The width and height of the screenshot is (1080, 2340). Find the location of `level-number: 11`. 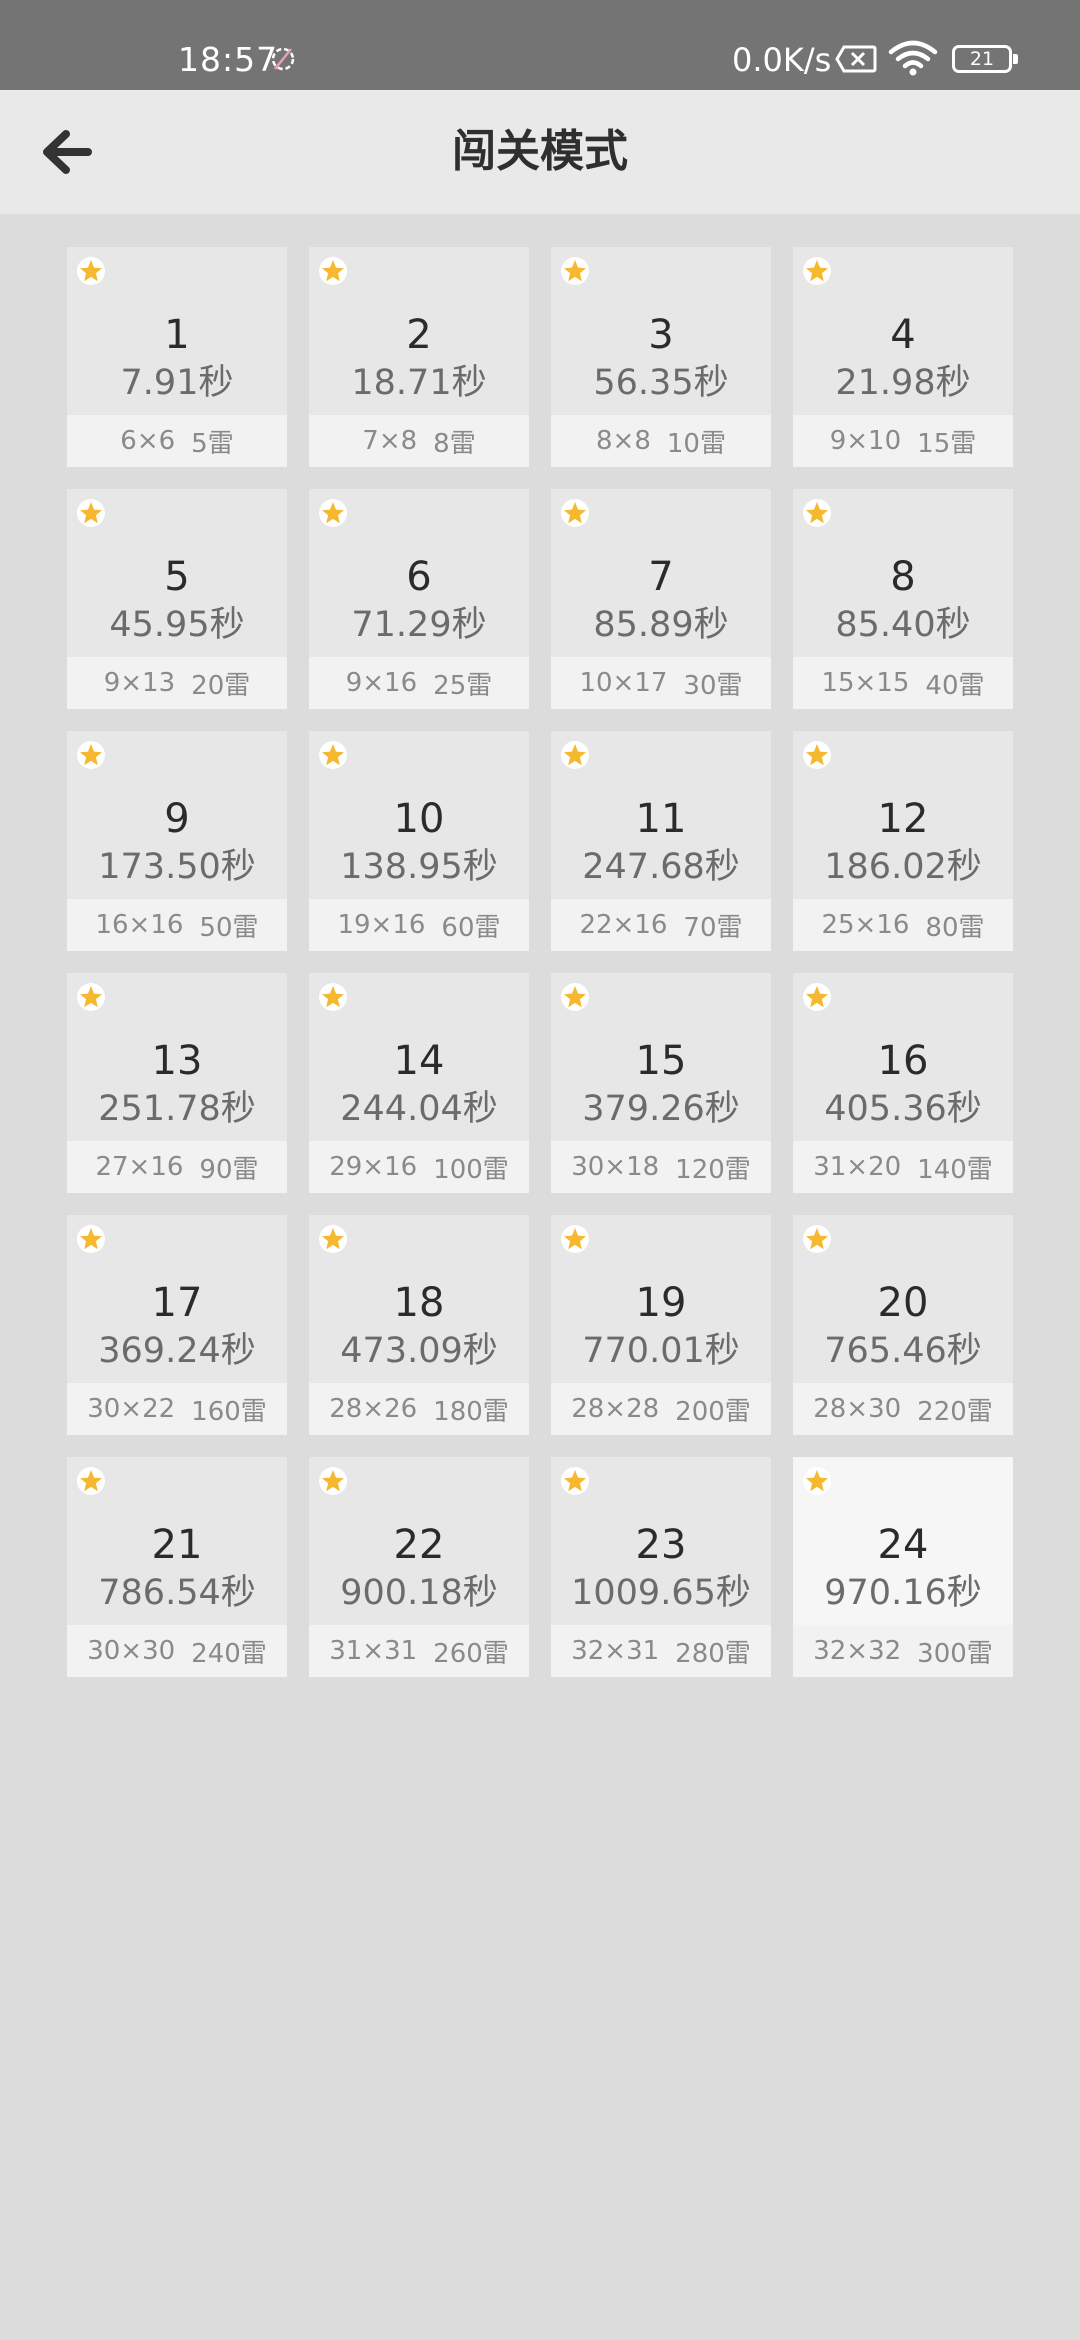

level-number: 11 is located at coordinates (661, 819).